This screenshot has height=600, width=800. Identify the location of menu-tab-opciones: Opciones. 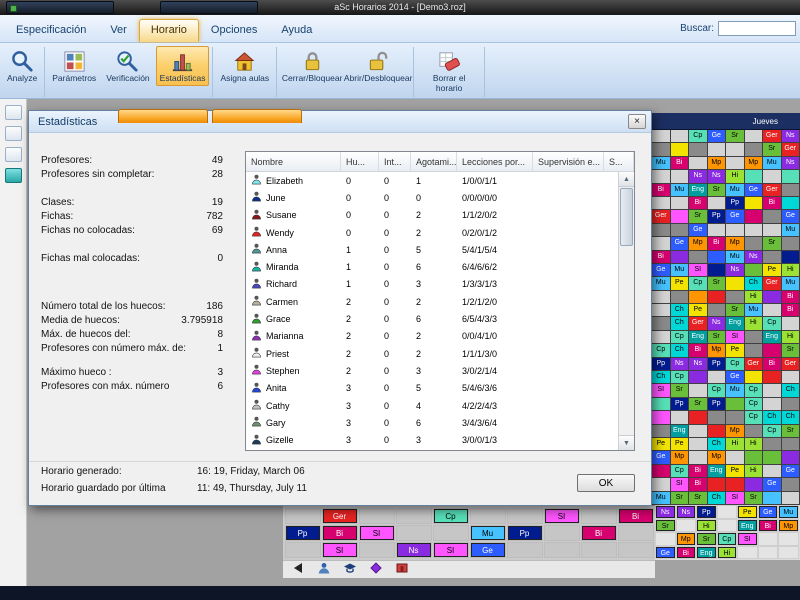
(234, 30).